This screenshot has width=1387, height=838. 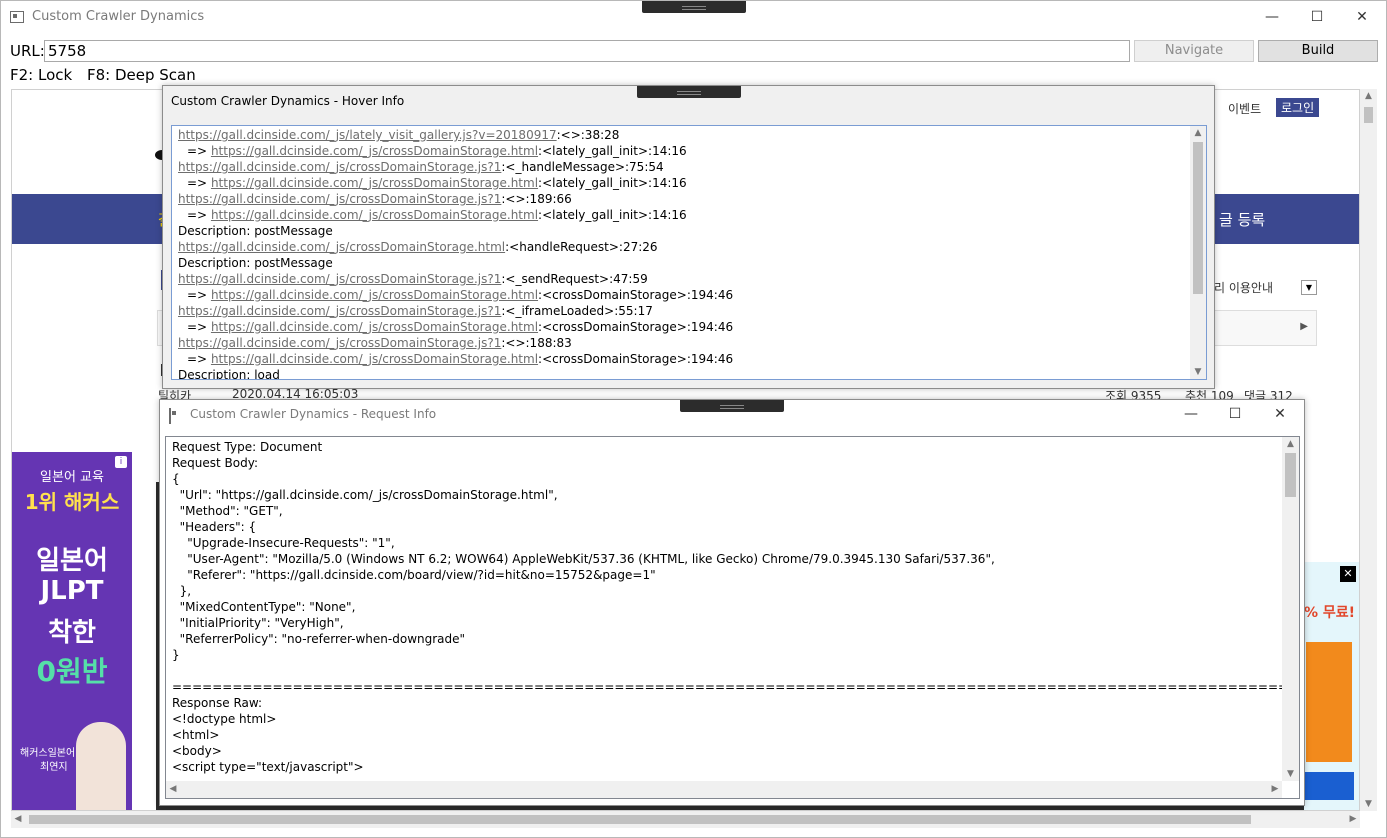 What do you see at coordinates (1353, 819) in the screenshot?
I see `scroll-right-arrow-icon: ▶` at bounding box center [1353, 819].